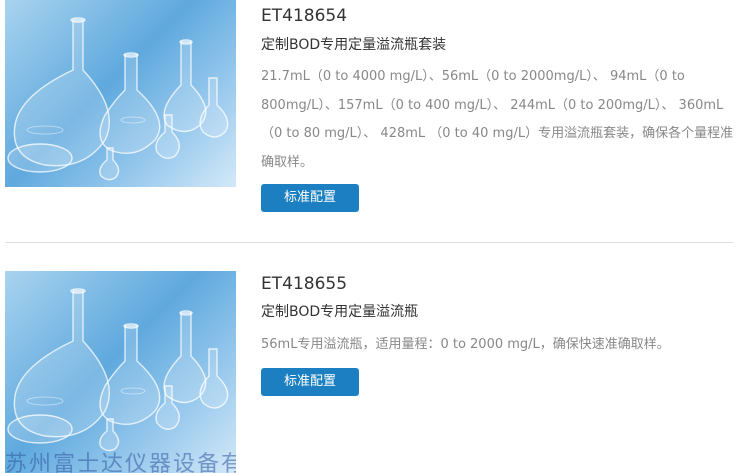 The image size is (749, 473). What do you see at coordinates (465, 344) in the screenshot?
I see `product-description: 56mL专用溢流瓶，适用量程：0 to 2000 mg/L，确保快速准确取样。` at bounding box center [465, 344].